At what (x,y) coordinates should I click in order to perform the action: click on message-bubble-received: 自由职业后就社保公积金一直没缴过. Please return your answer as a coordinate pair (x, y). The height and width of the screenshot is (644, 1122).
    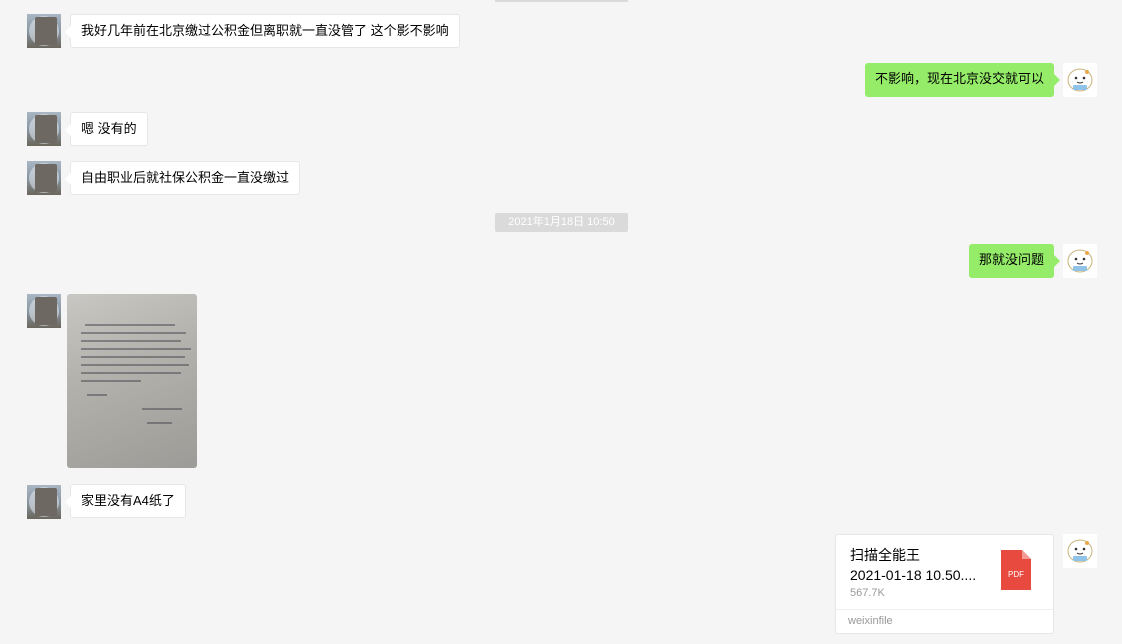
    Looking at the image, I should click on (182, 178).